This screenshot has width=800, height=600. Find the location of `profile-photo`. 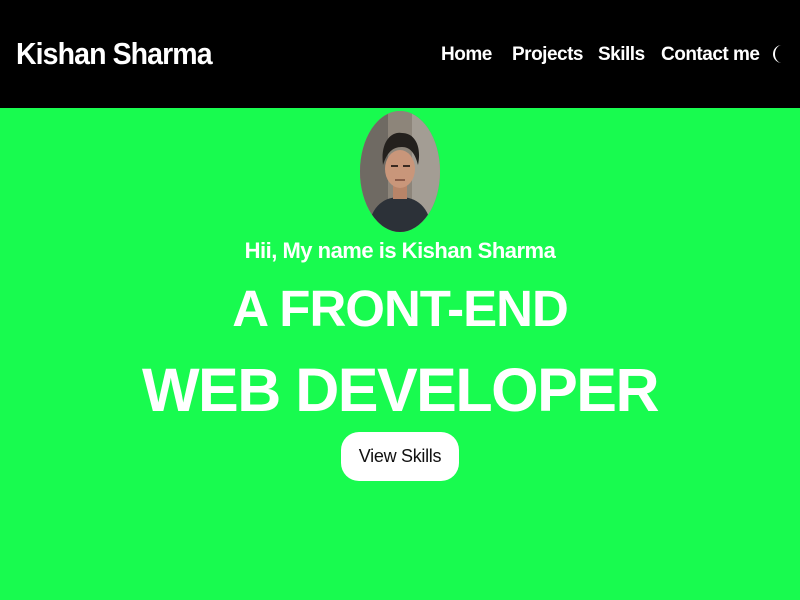

profile-photo is located at coordinates (400, 171).